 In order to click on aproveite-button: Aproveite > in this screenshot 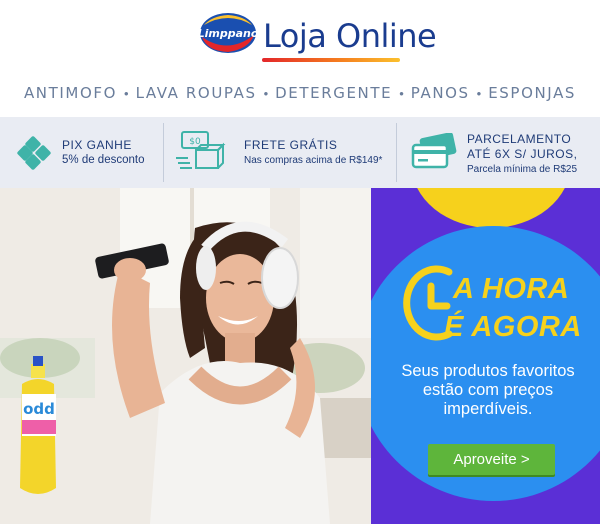, I will do `click(491, 459)`.